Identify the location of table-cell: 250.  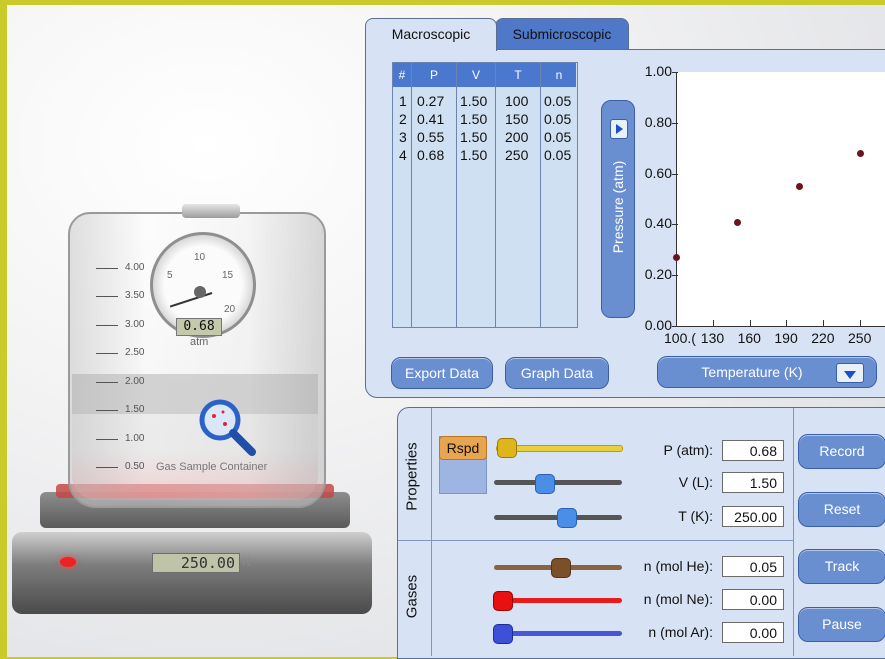
(517, 155).